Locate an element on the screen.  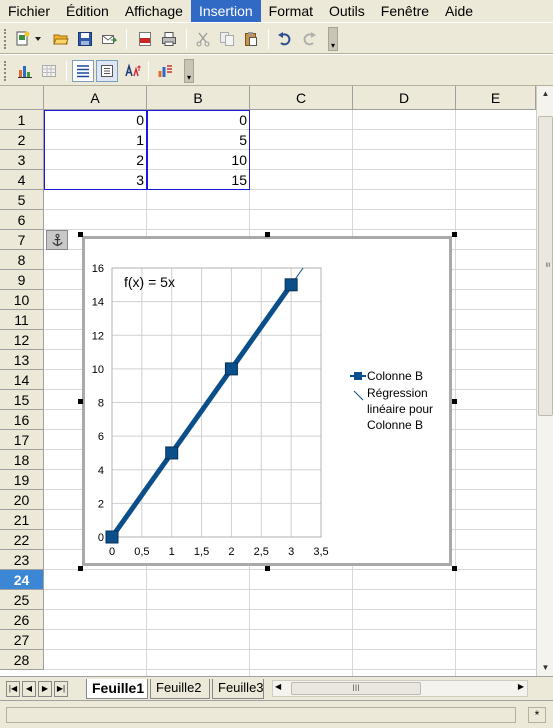
column-header-d: D is located at coordinates (404, 98).